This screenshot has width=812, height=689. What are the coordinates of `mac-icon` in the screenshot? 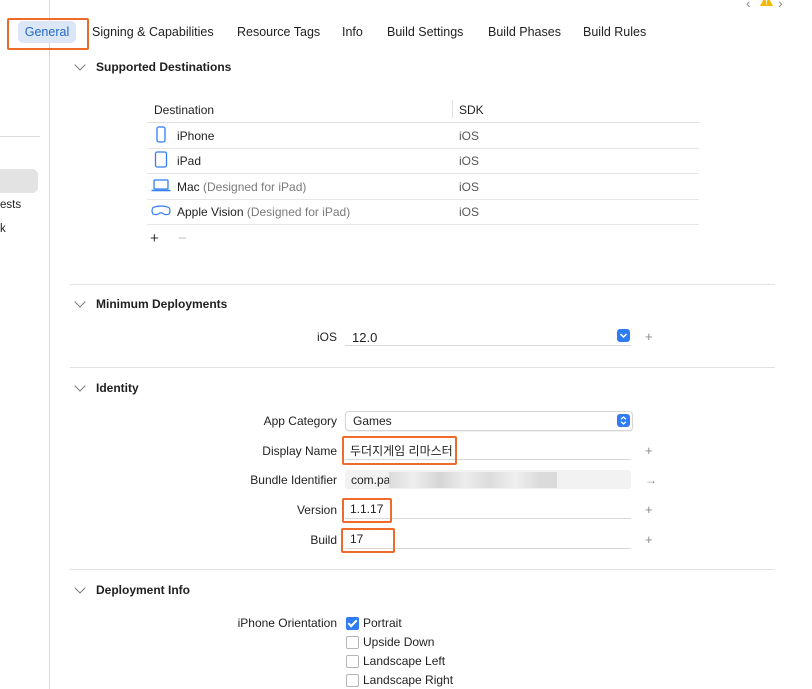 It's located at (161, 187).